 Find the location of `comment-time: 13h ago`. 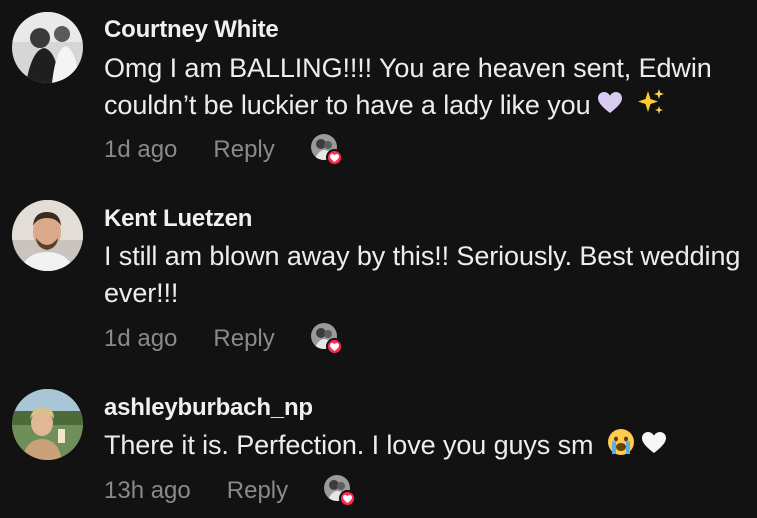

comment-time: 13h ago is located at coordinates (147, 490).